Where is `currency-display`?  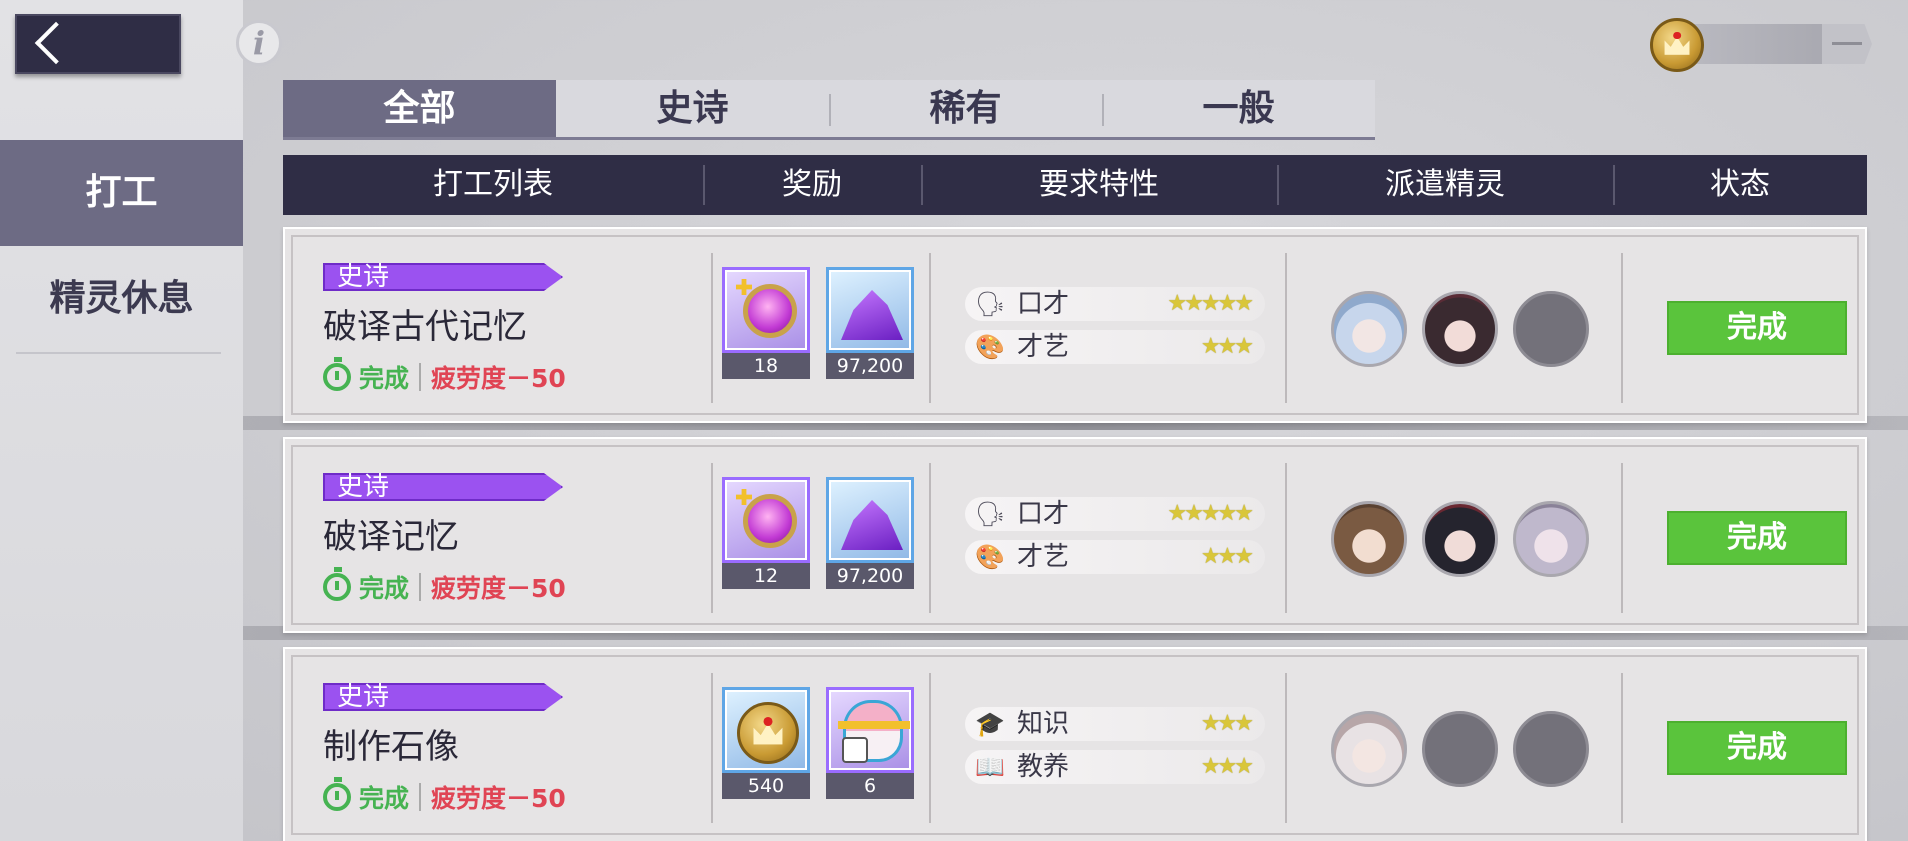
currency-display is located at coordinates (1765, 45).